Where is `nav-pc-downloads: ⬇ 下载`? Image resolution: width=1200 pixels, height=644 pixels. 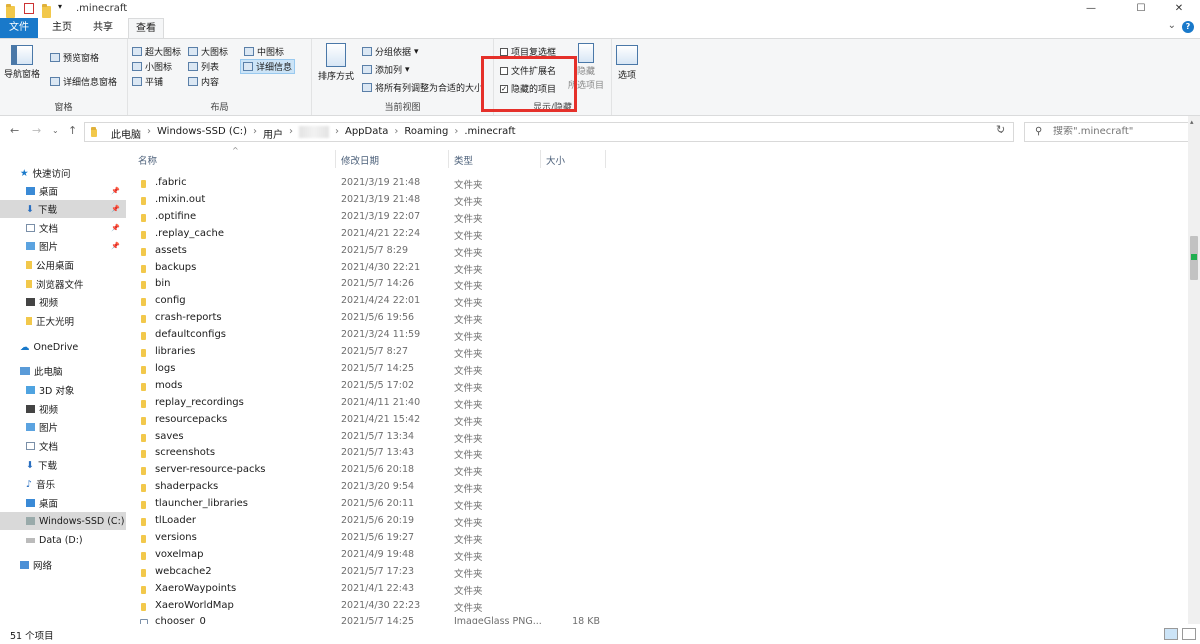
nav-pc-downloads: ⬇ 下载 is located at coordinates (63, 465).